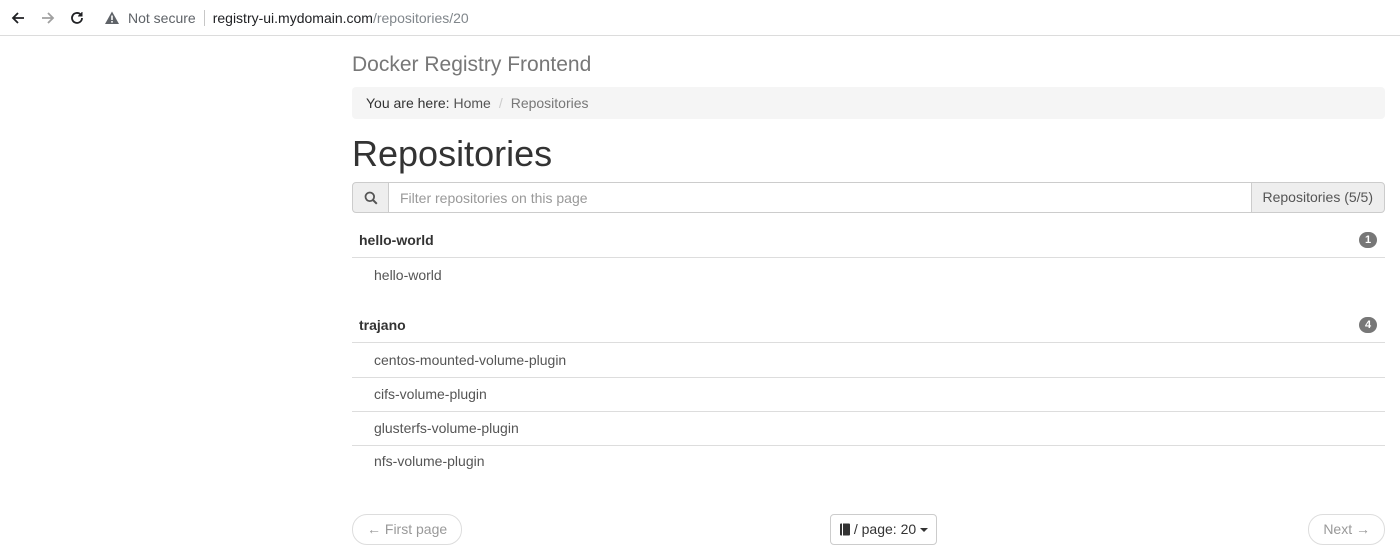 This screenshot has width=1400, height=551. Describe the element at coordinates (1368, 240) in the screenshot. I see `repo-count-badge: 1` at that location.